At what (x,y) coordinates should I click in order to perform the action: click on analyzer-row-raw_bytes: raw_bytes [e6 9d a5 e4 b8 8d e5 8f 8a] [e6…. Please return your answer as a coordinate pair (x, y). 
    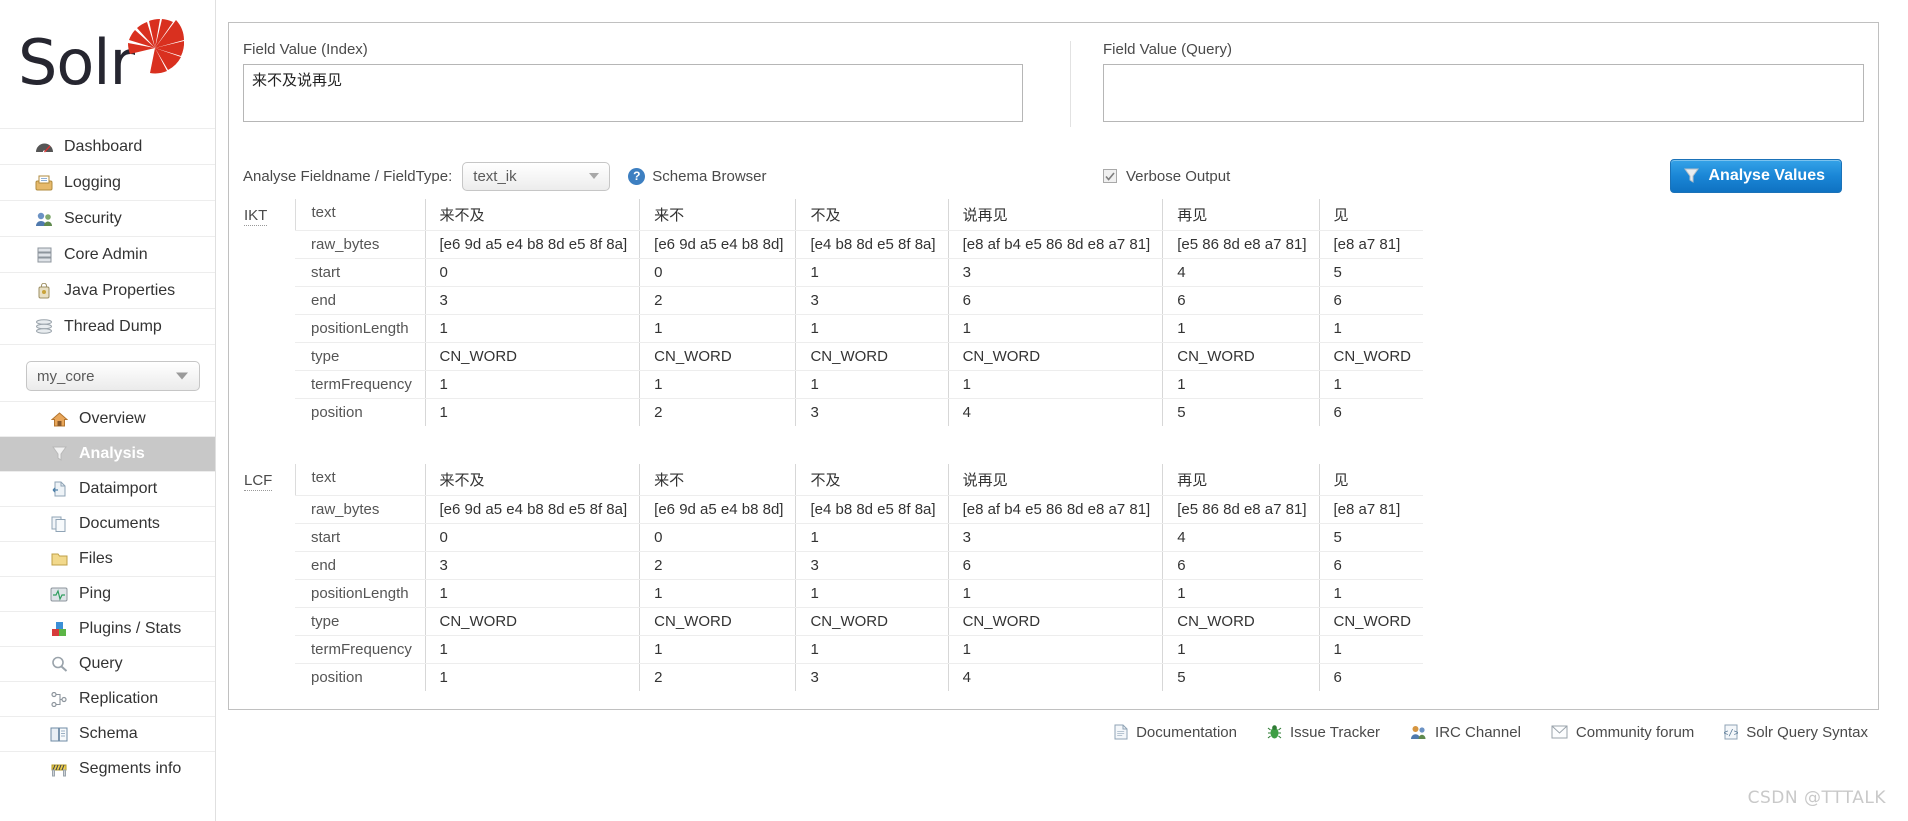
    Looking at the image, I should click on (833, 244).